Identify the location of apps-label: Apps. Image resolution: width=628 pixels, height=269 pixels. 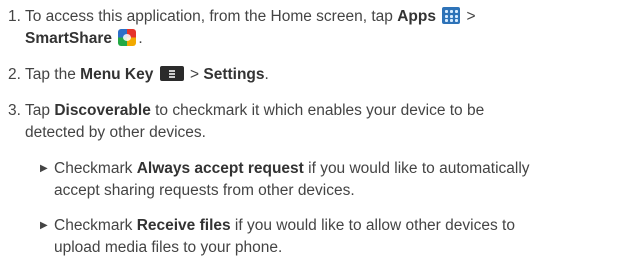
(416, 16).